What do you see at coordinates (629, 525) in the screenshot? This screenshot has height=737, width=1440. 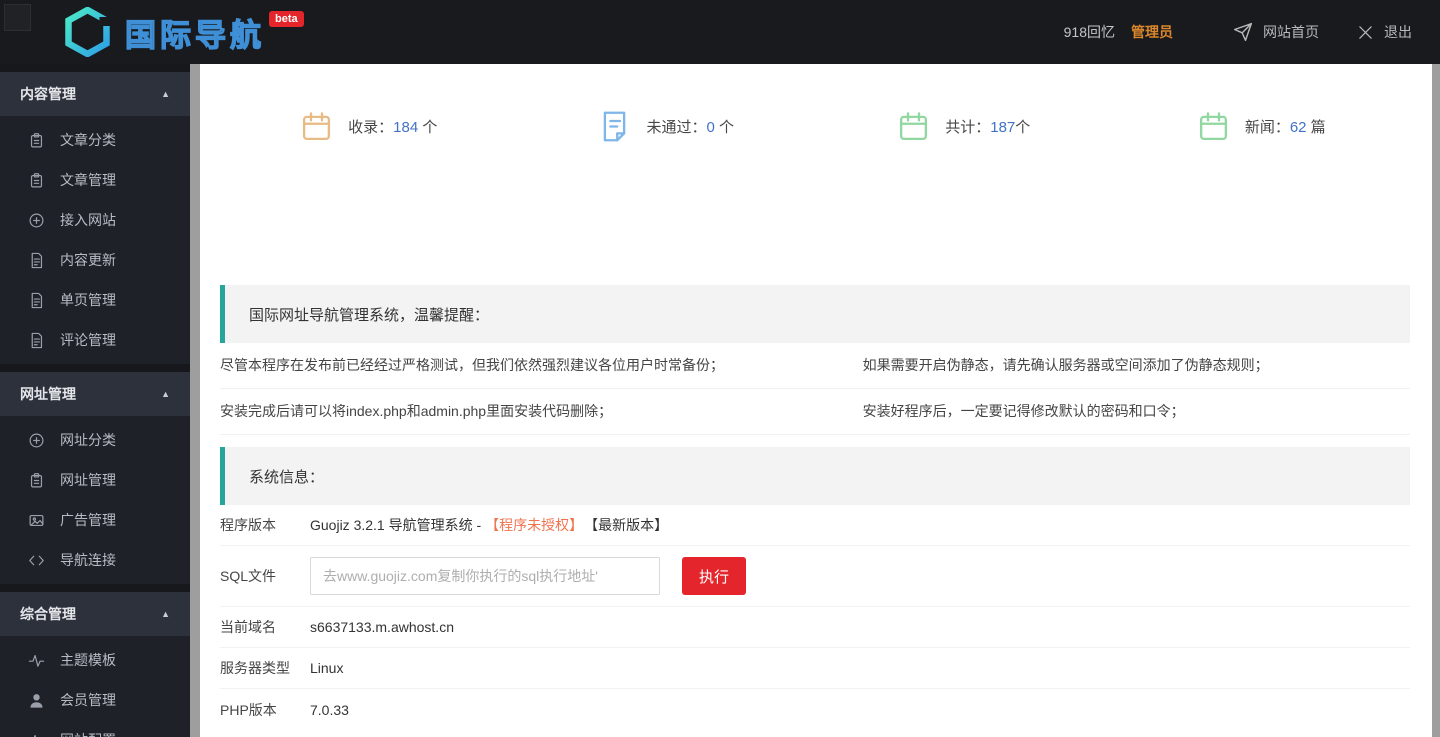 I see `latest-version-link: 【最新版本】` at bounding box center [629, 525].